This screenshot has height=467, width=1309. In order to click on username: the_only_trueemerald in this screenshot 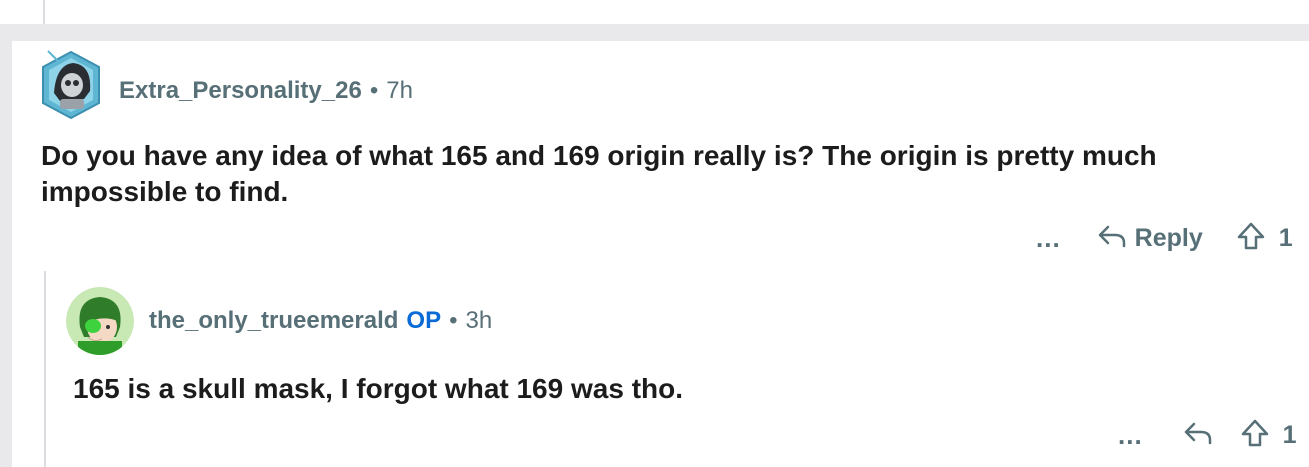, I will do `click(273, 320)`.